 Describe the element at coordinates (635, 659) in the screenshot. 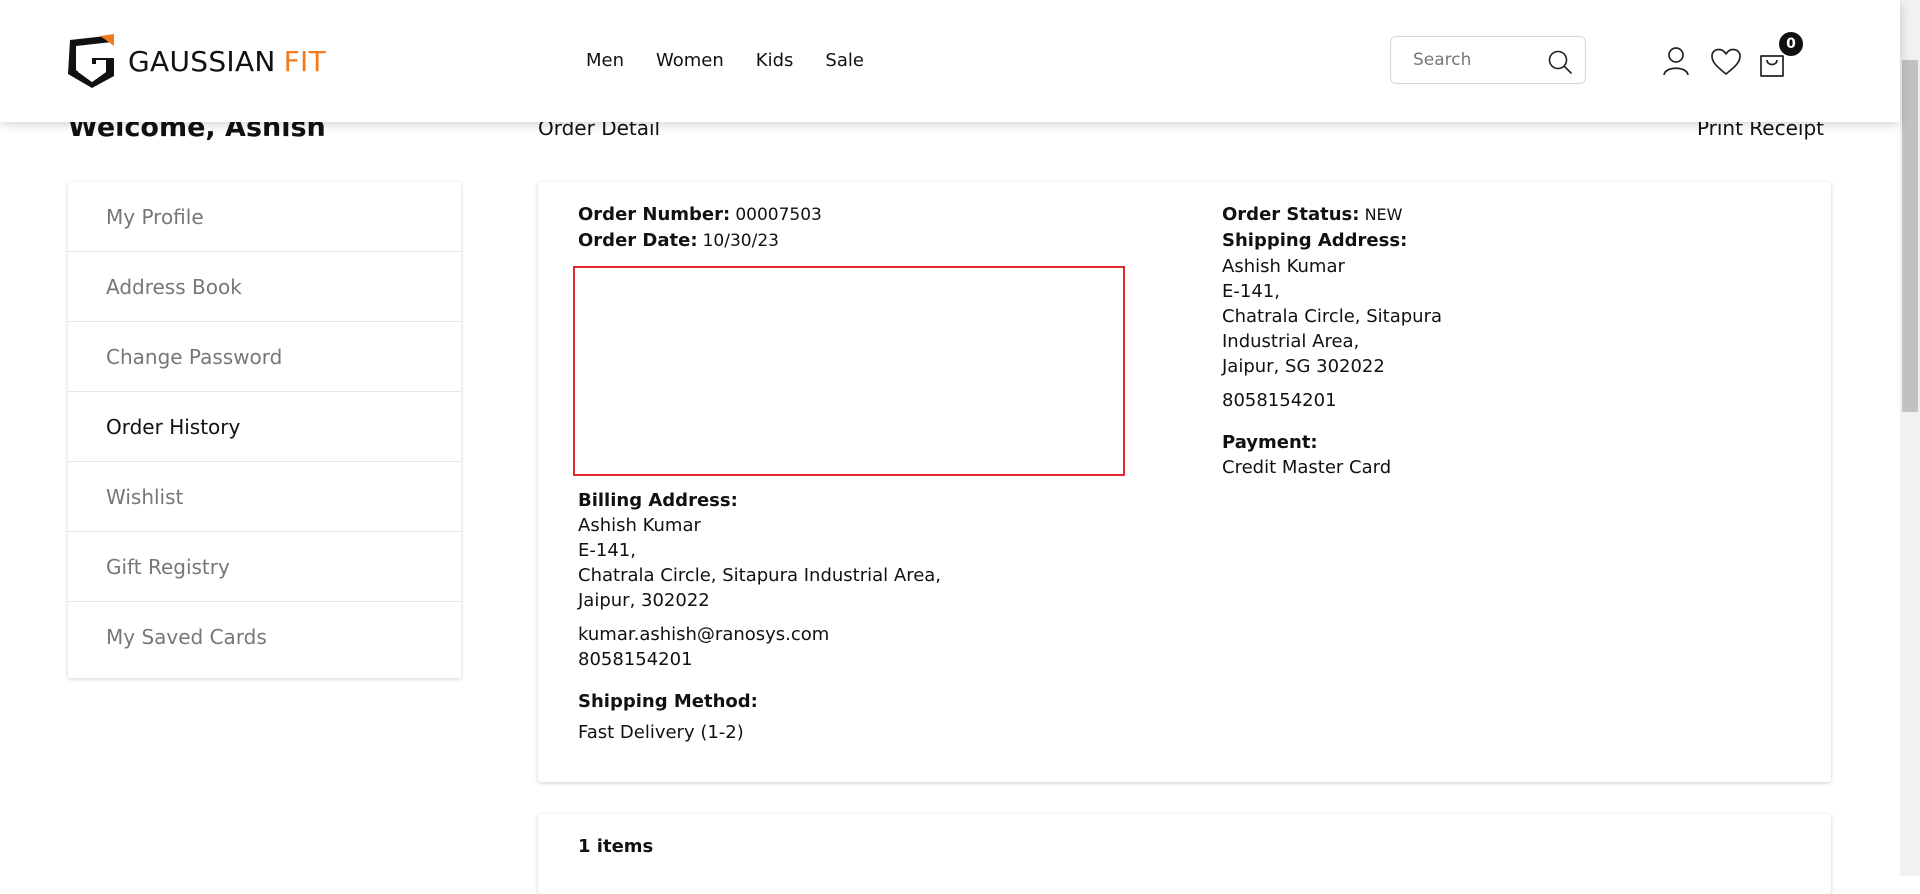

I see `billing-phone: 8058154201` at that location.